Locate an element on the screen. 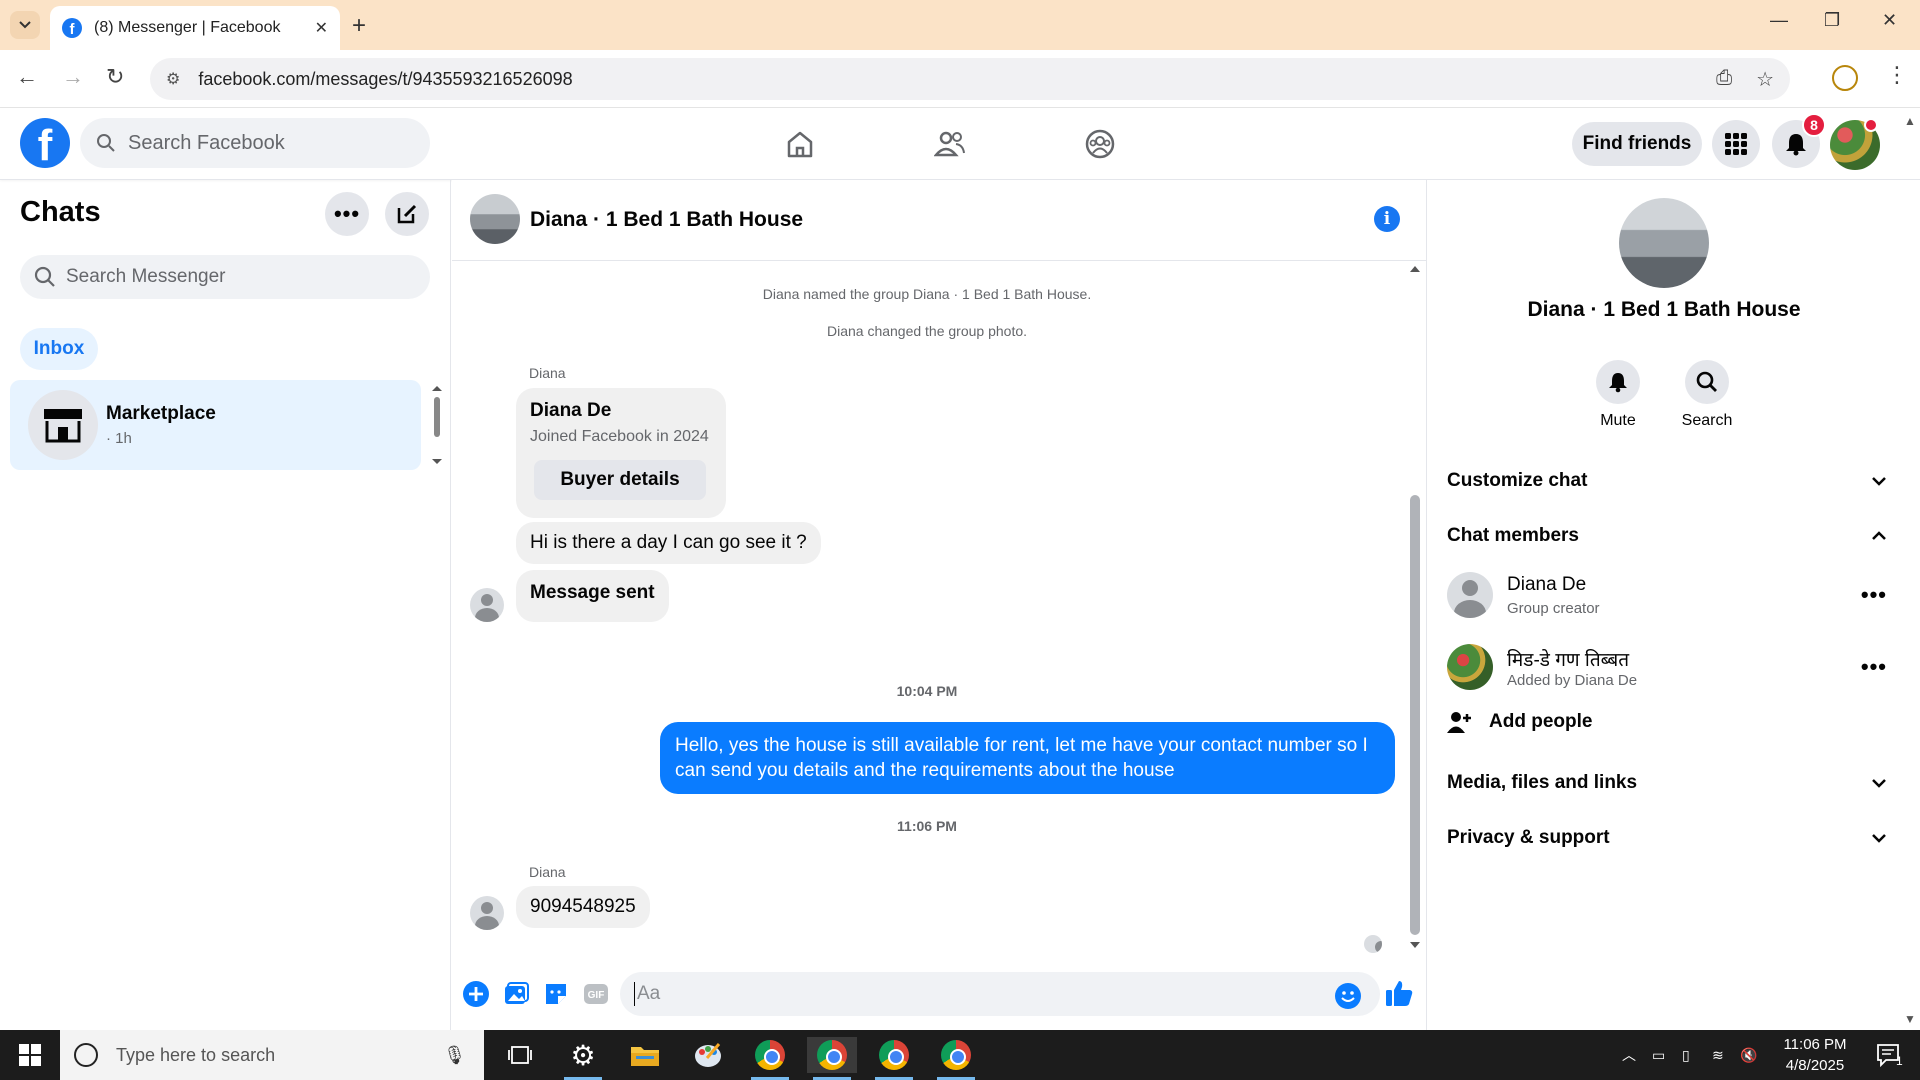 The width and height of the screenshot is (1920, 1080). chat-list-scrollbar is located at coordinates (437, 425).